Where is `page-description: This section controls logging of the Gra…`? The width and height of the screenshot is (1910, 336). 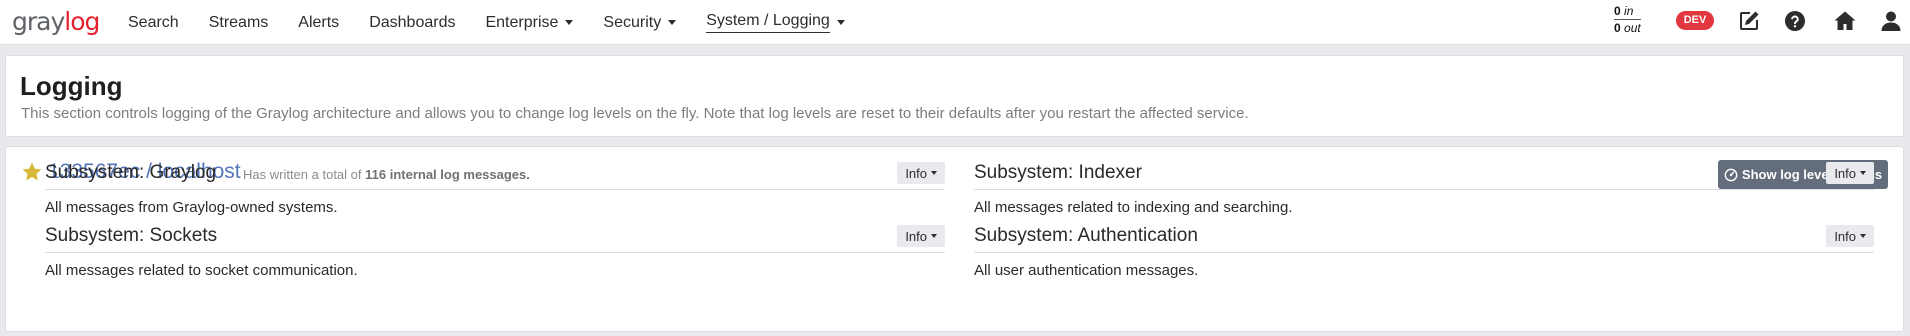
page-description: This section controls logging of the Gra… is located at coordinates (635, 113).